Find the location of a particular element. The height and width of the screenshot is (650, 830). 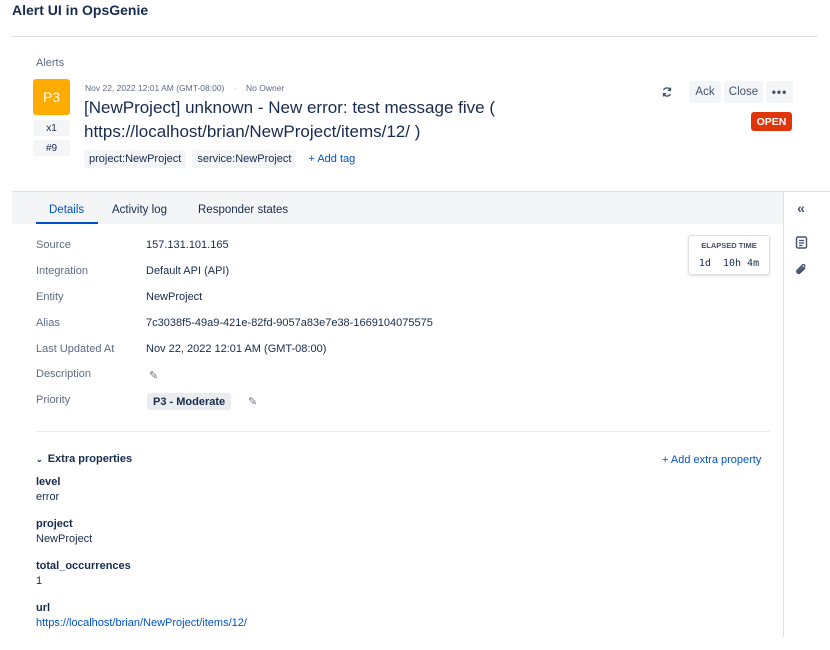

add-tag-link: + Add tag is located at coordinates (331, 159).